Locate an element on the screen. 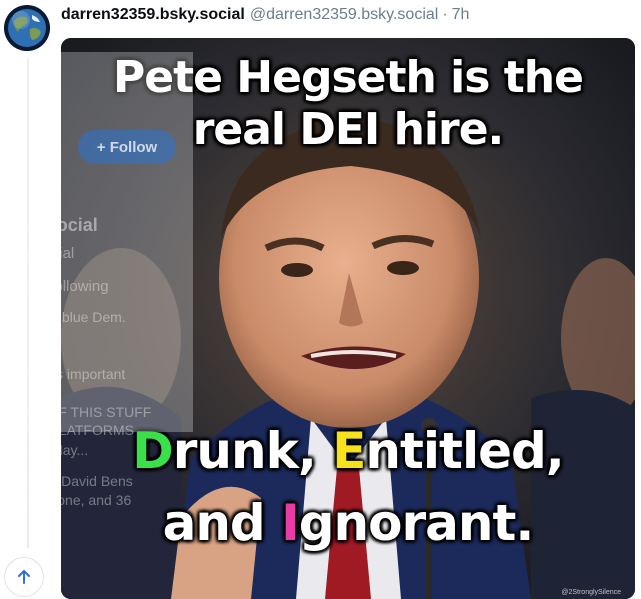  followers-count: 48.1K is located at coordinates (26, 286).